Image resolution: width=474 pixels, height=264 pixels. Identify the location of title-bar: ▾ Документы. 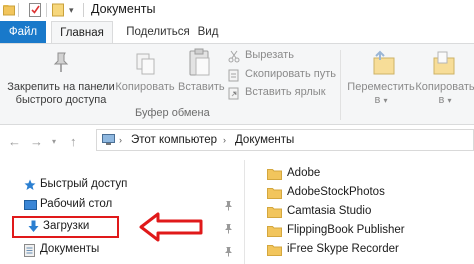
(237, 10).